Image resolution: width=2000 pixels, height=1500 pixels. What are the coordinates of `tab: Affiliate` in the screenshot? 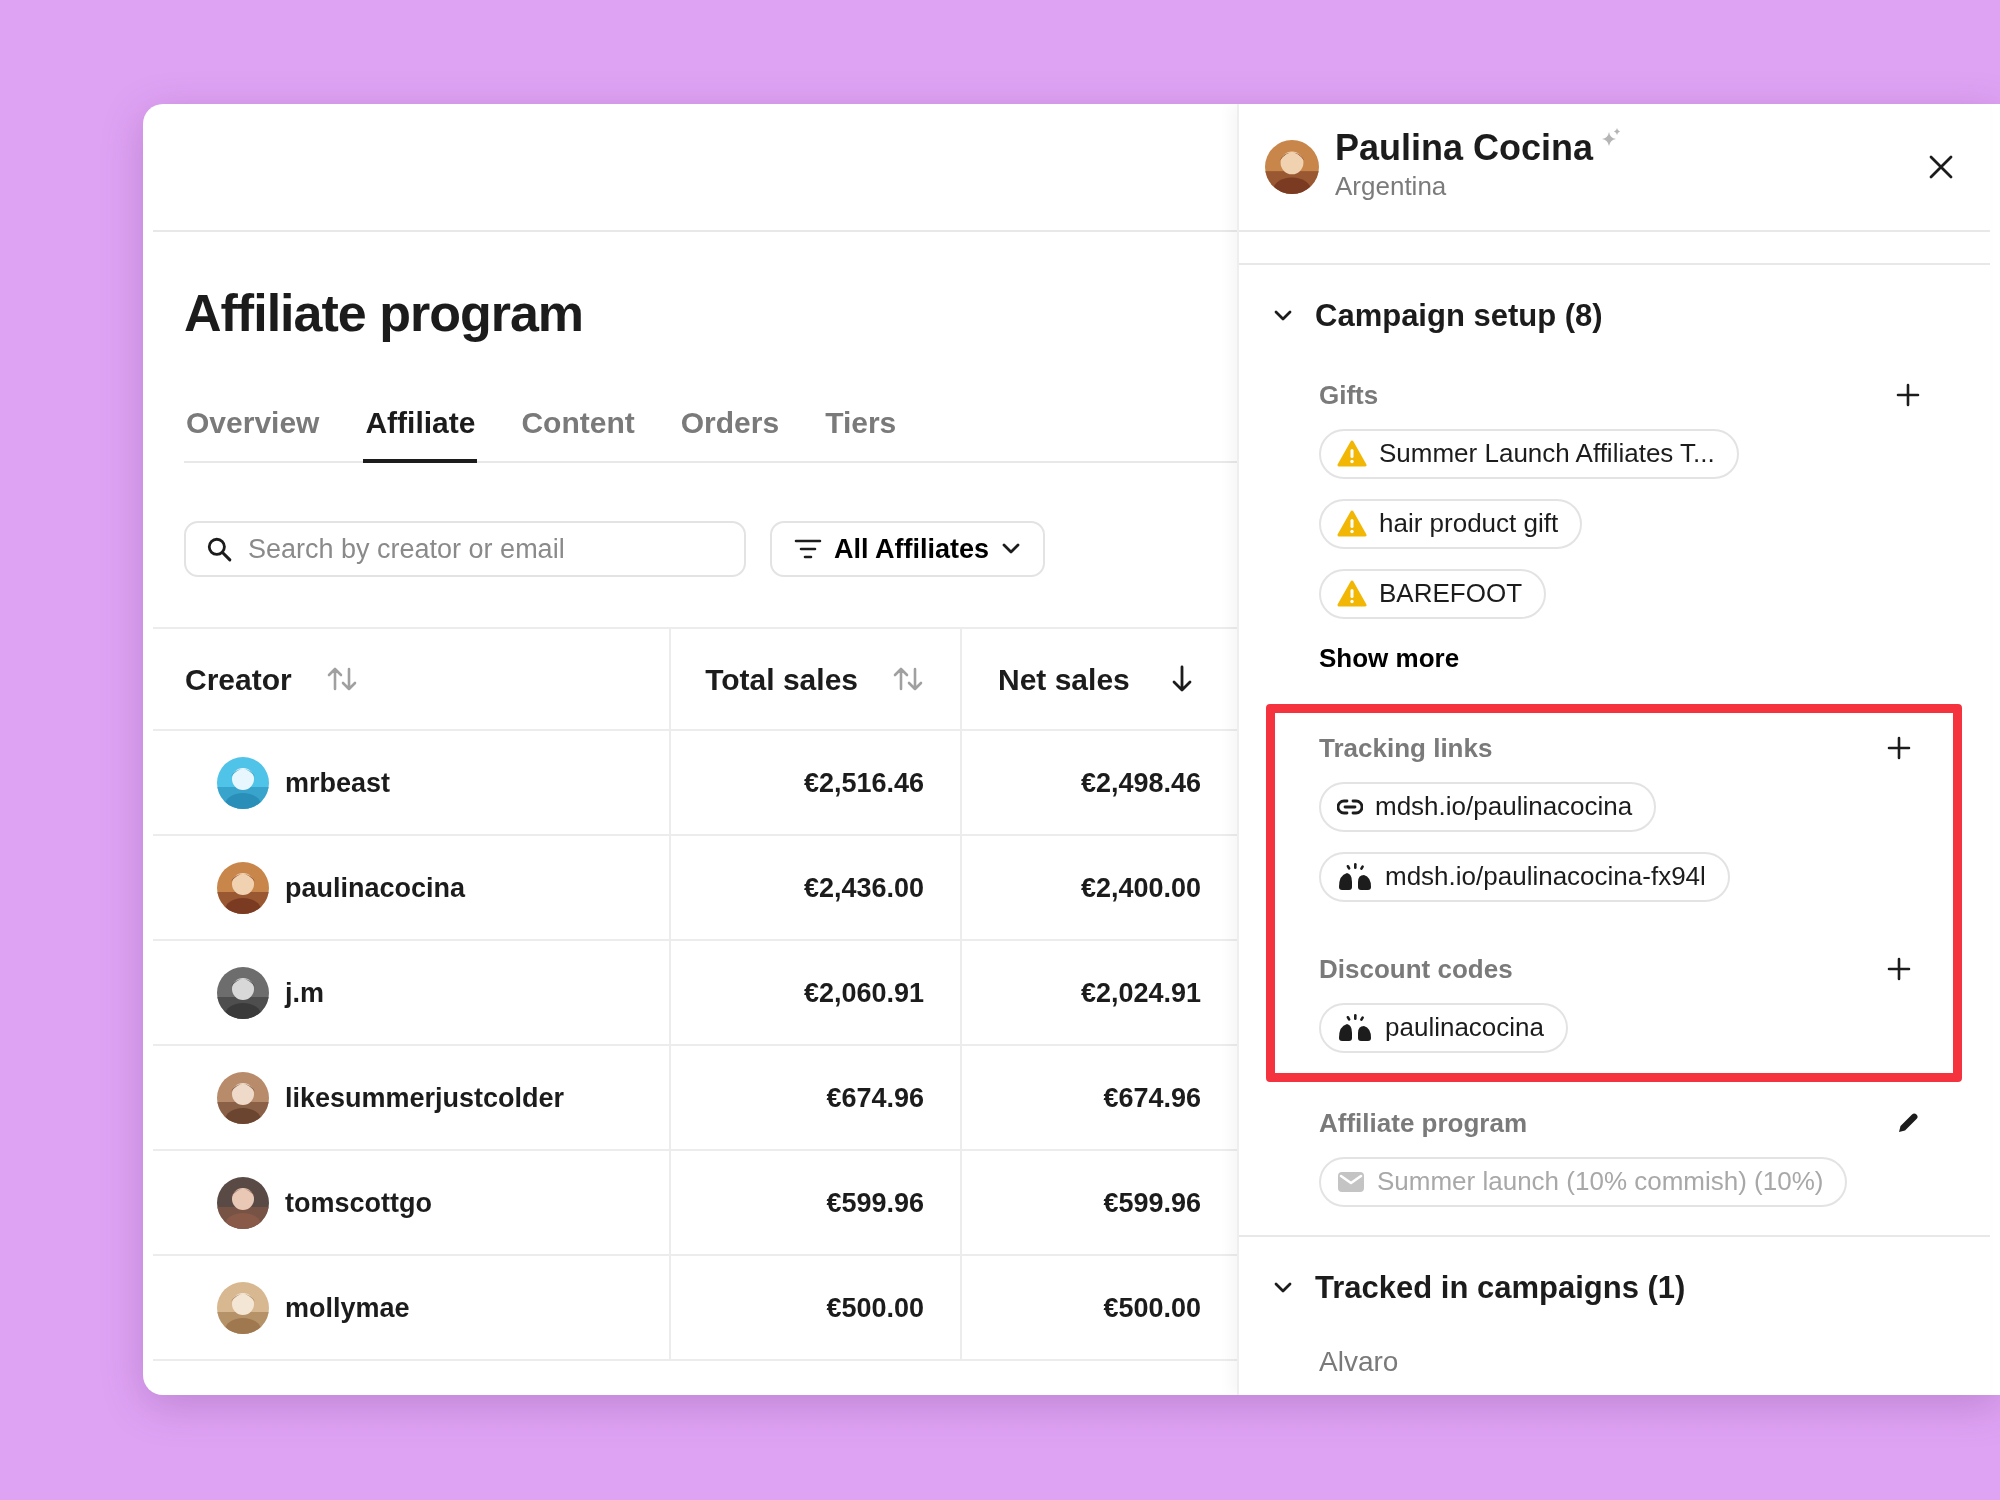 It's located at (420, 432).